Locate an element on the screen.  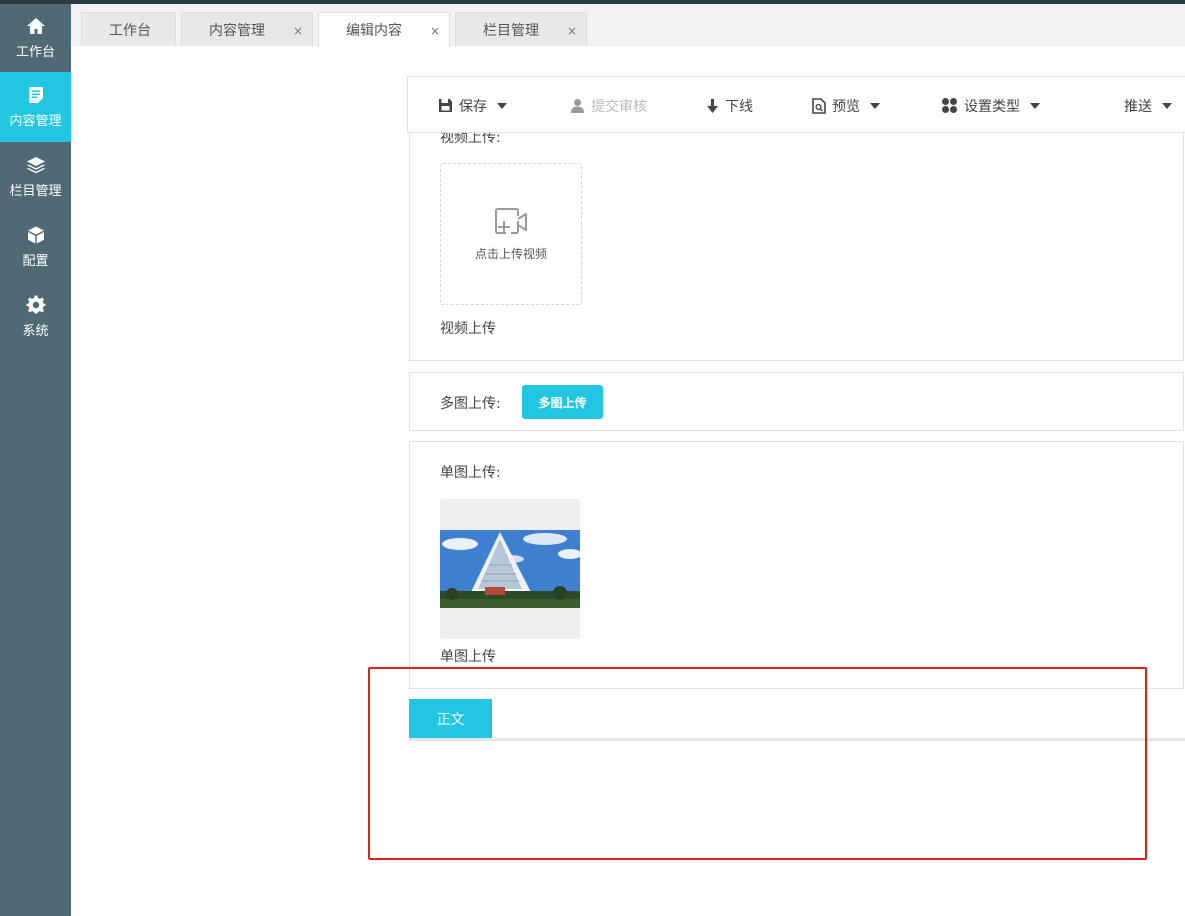
tab-column-management: 栏目管理 × is located at coordinates (521, 29).